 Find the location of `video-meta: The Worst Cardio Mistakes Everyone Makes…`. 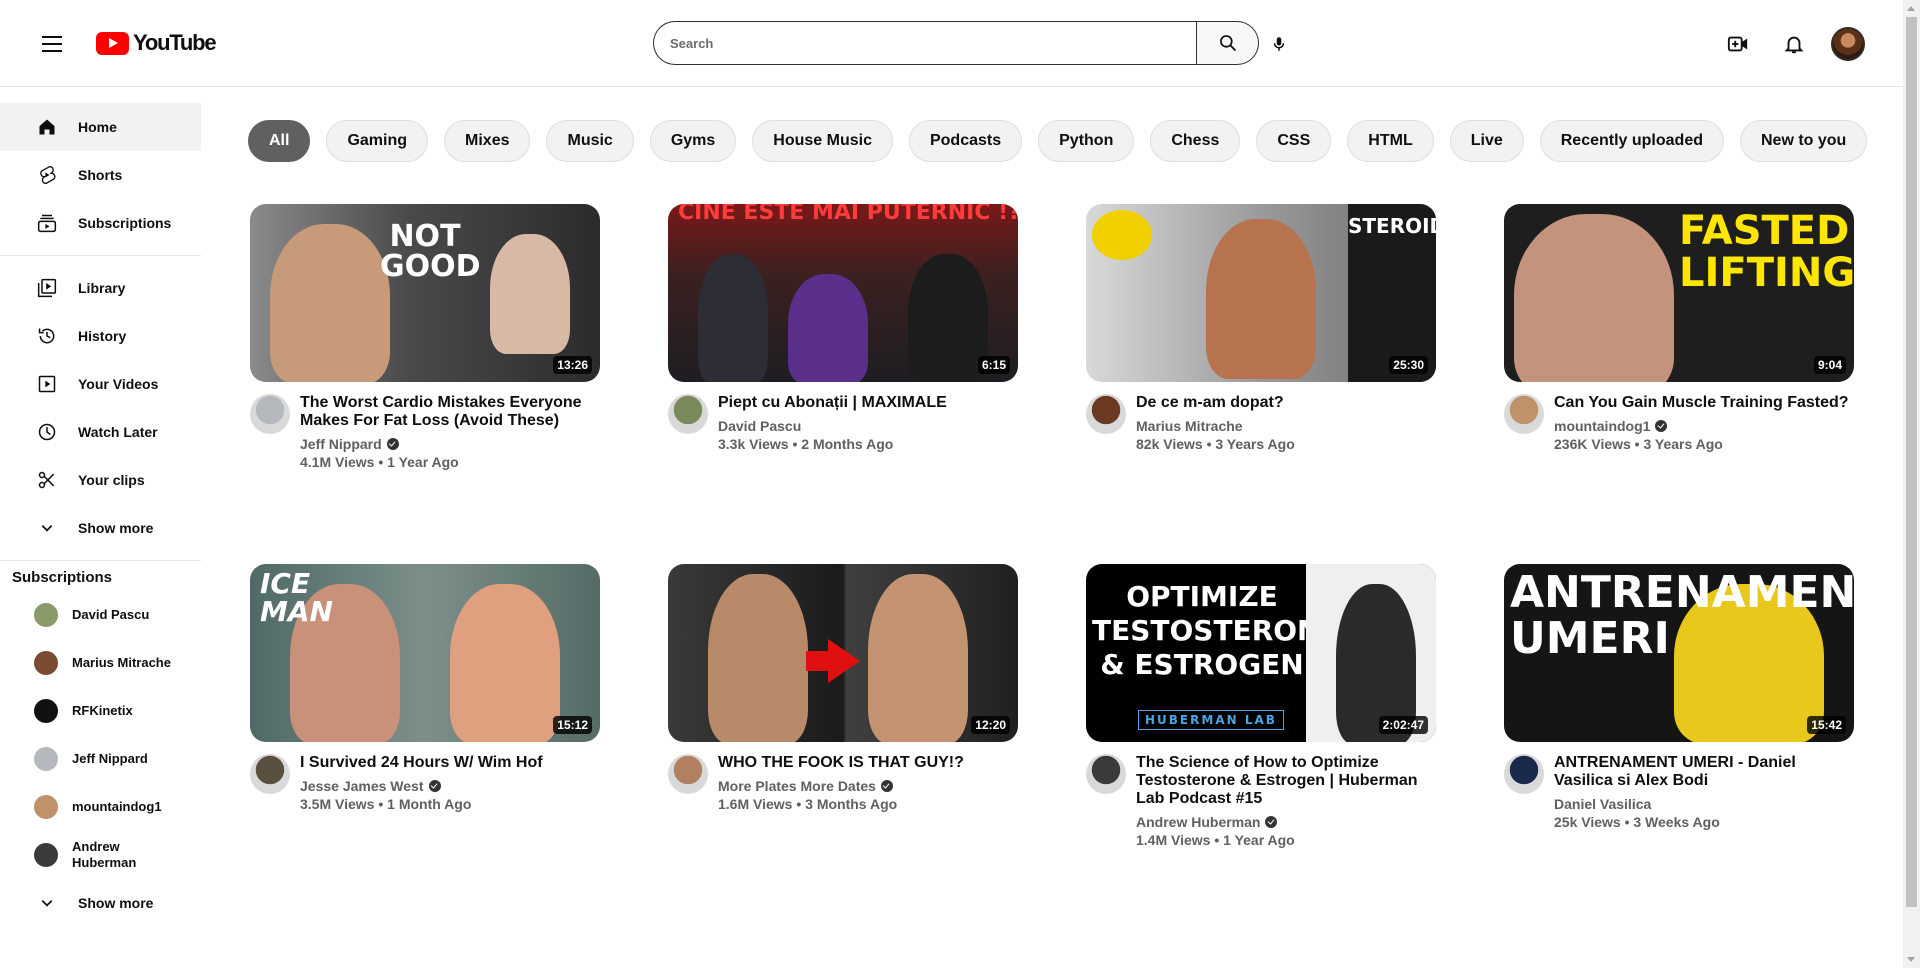

video-meta: The Worst Cardio Mistakes Everyone Makes… is located at coordinates (425, 432).